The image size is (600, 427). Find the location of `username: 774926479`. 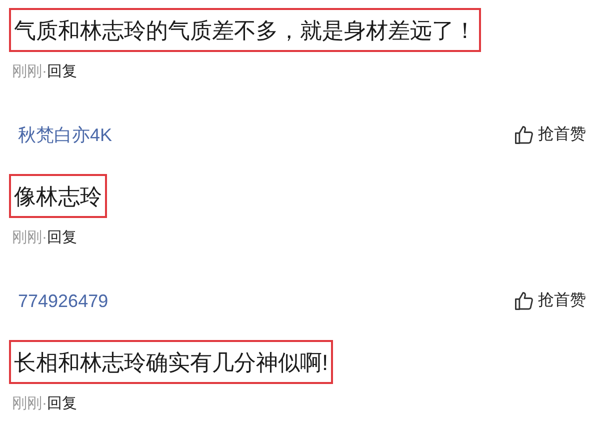

username: 774926479 is located at coordinates (58, 301).